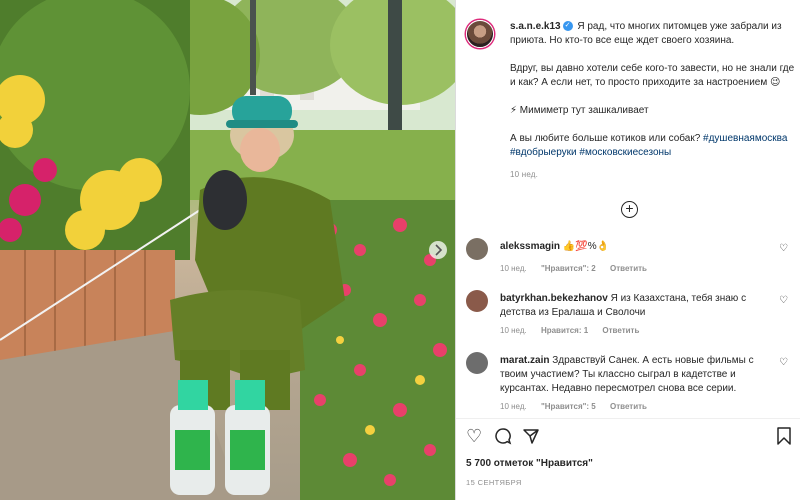  I want to click on commenter-username: alekssmagin, so click(530, 246).